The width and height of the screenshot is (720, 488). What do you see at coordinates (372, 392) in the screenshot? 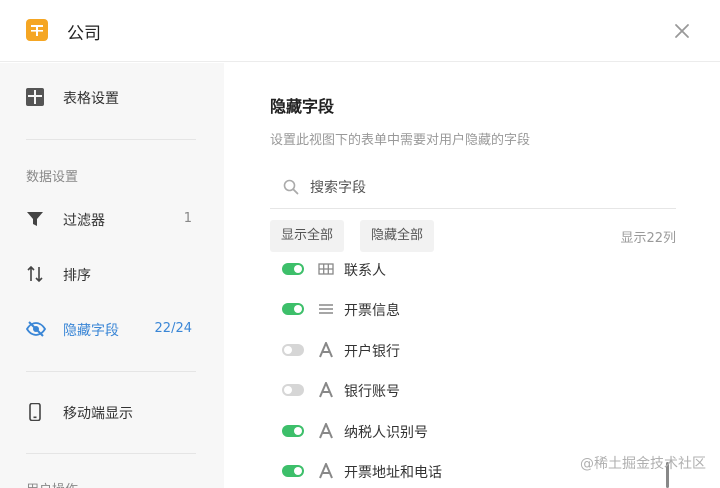
I see `field-name: 银行账号` at bounding box center [372, 392].